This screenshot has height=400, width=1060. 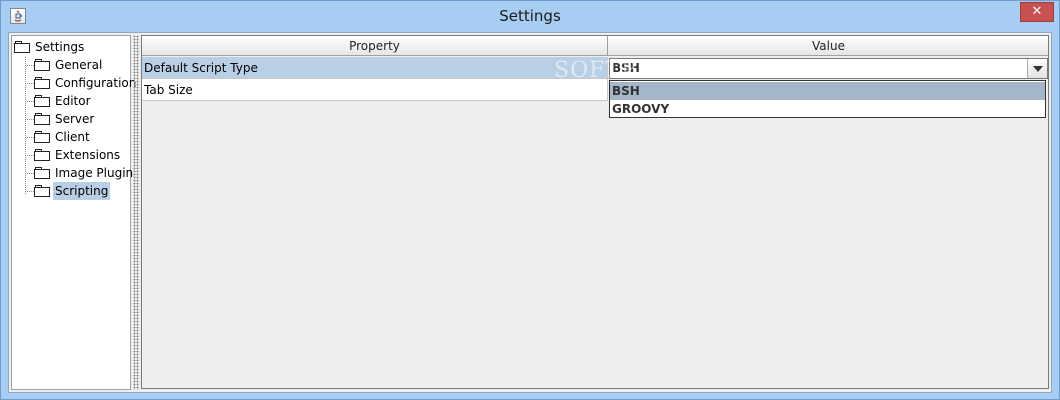 I want to click on tree-item-configuration: Configuration, so click(x=86, y=83).